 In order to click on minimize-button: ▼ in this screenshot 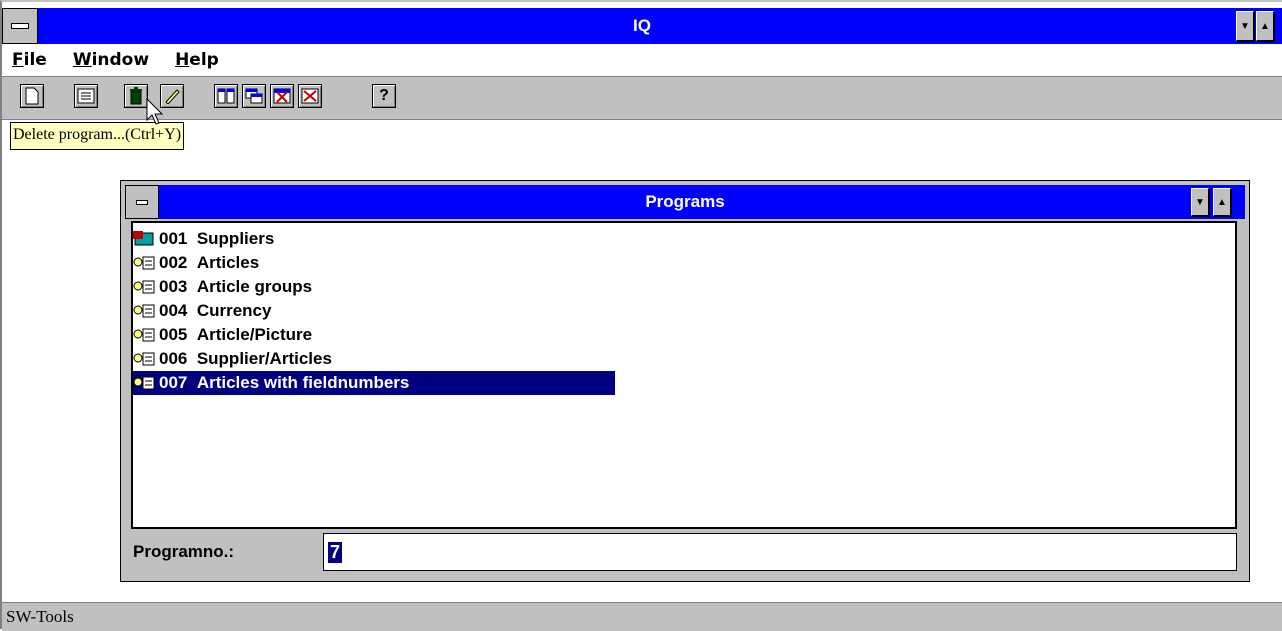, I will do `click(1245, 26)`.